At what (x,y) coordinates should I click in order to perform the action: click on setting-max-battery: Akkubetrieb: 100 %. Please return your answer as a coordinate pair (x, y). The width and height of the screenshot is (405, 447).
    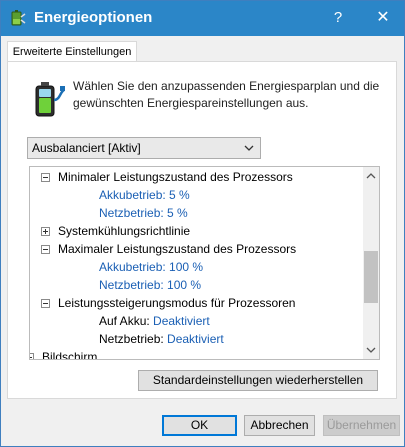
    Looking at the image, I should click on (151, 267).